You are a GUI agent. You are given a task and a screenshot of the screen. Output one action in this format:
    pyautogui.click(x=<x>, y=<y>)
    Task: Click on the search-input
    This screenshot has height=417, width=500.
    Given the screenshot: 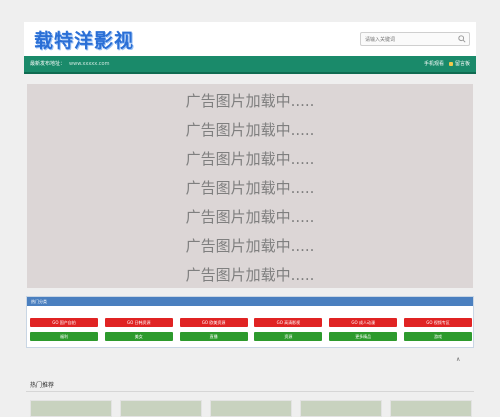 What is the action you would take?
    pyautogui.click(x=409, y=39)
    